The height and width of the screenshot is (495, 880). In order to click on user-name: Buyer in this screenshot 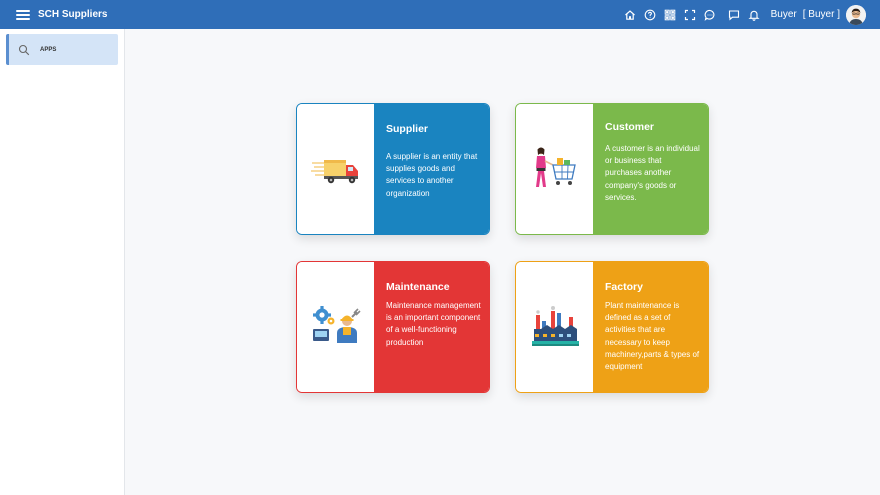, I will do `click(784, 14)`.